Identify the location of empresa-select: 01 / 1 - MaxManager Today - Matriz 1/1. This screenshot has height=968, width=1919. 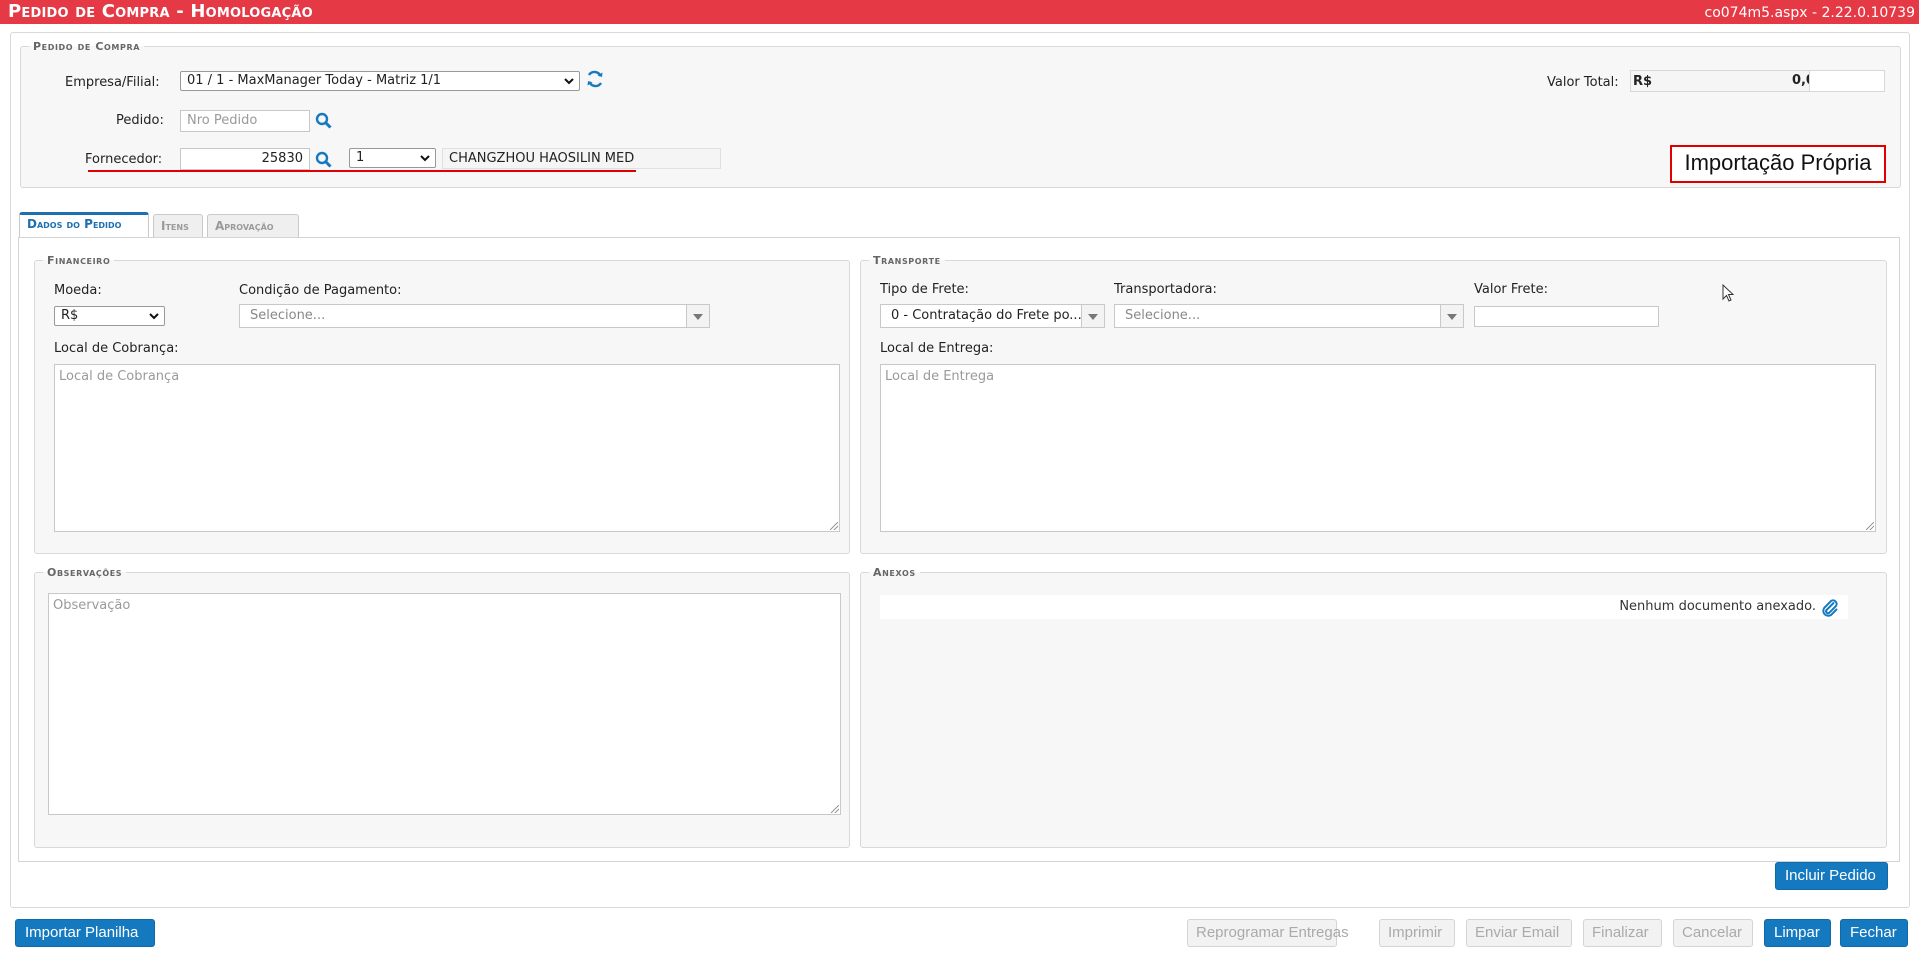
(380, 81).